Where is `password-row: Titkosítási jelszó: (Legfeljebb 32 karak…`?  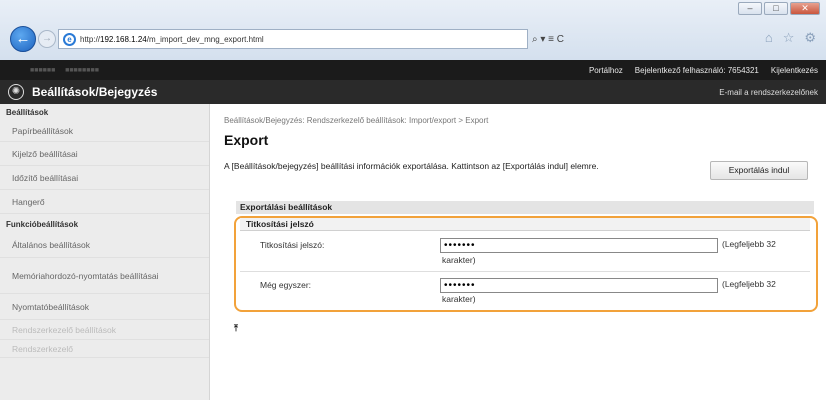 password-row: Titkosítási jelszó: (Legfeljebb 32 karak… is located at coordinates (525, 252).